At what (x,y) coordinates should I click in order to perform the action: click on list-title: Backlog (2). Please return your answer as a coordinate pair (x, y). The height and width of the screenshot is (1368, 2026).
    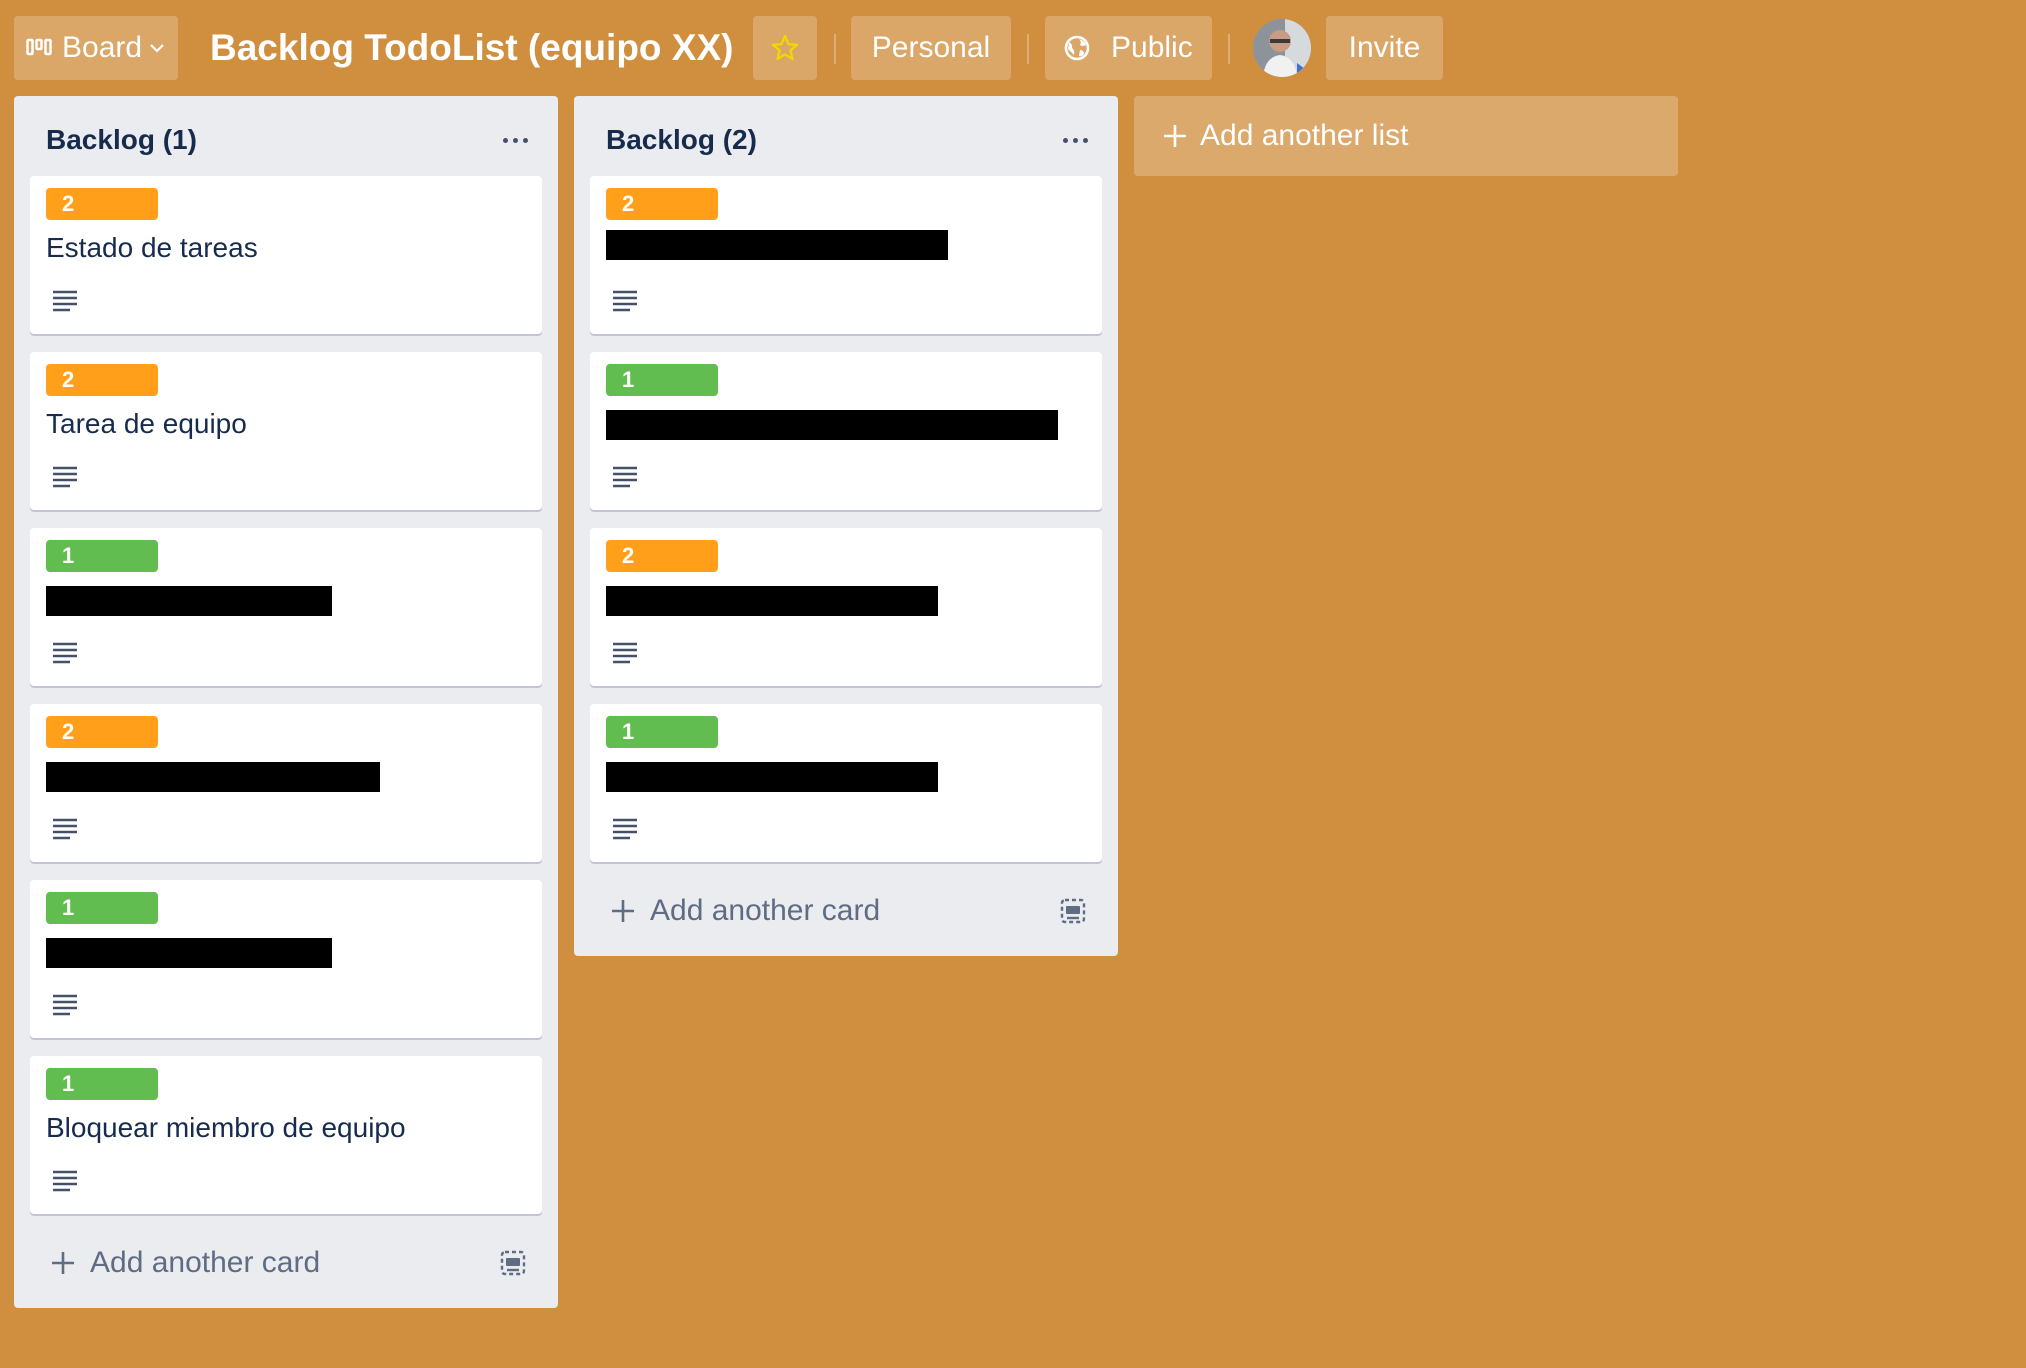
    Looking at the image, I should click on (681, 140).